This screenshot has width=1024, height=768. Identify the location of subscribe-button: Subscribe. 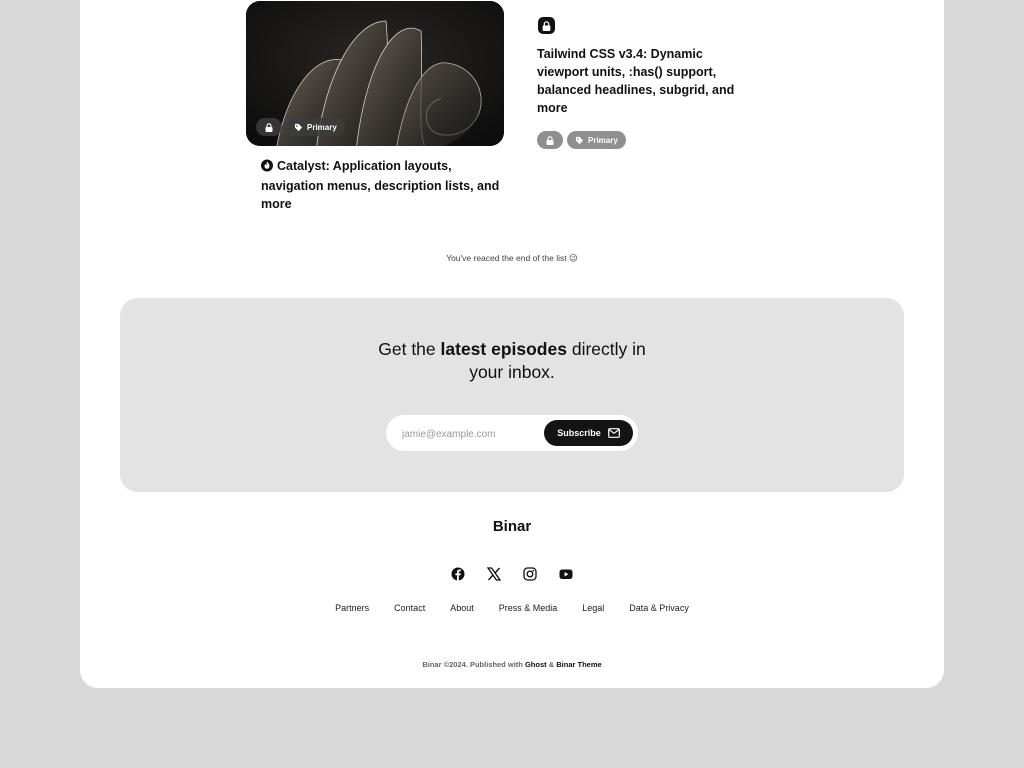
(588, 433).